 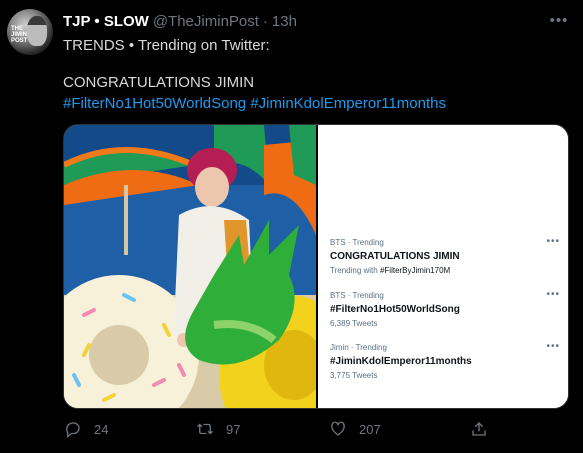 I want to click on avatar-text: THE JIMIN POST, so click(x=19, y=35).